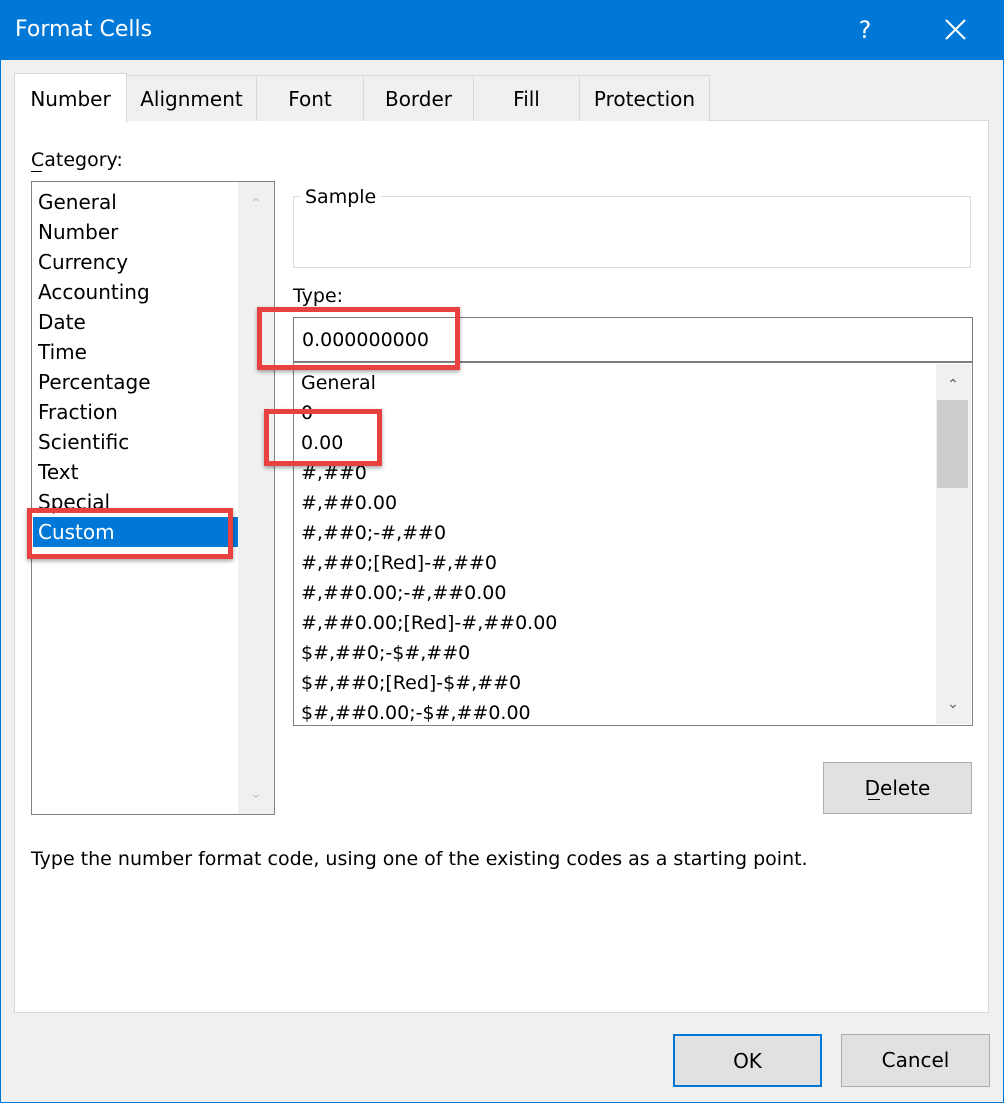 This screenshot has height=1103, width=1004. What do you see at coordinates (399, 563) in the screenshot?
I see `format-item: #,##0;[Red]-#,##0` at bounding box center [399, 563].